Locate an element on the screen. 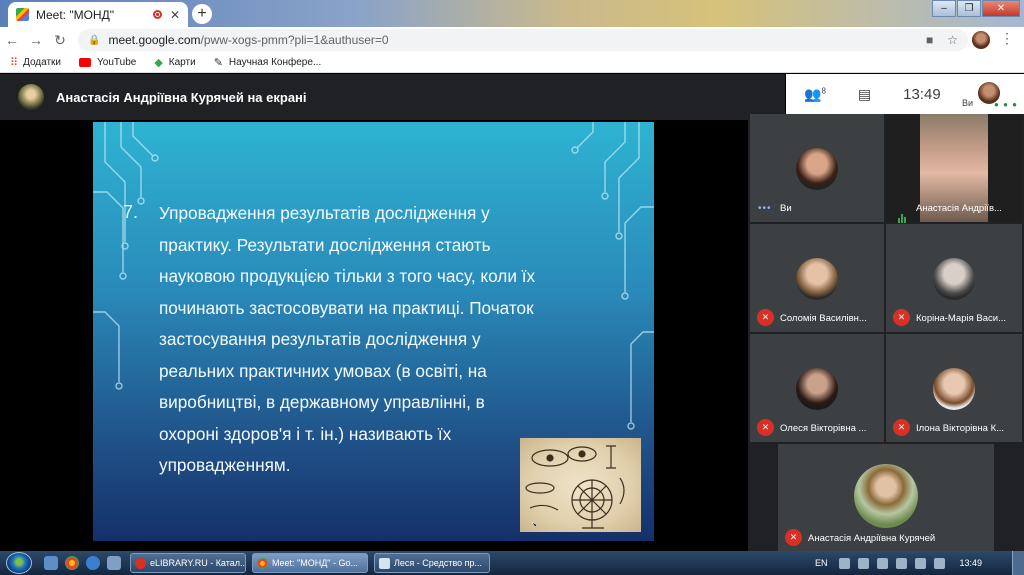 The image size is (1024, 575). slide-item-number: 7. is located at coordinates (131, 212).